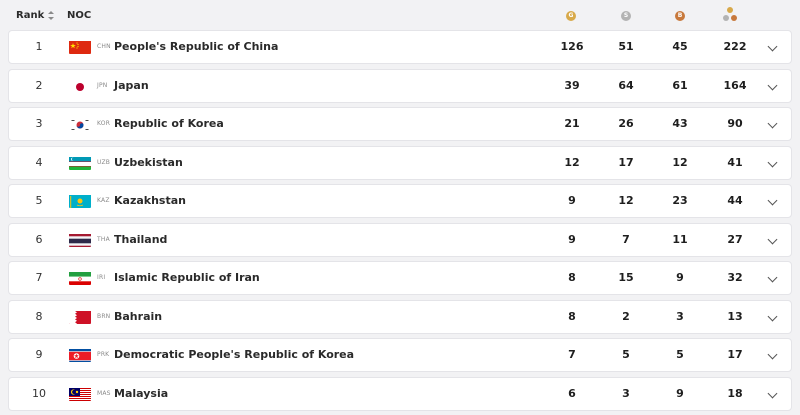  I want to click on noc-code: BRN, so click(104, 316).